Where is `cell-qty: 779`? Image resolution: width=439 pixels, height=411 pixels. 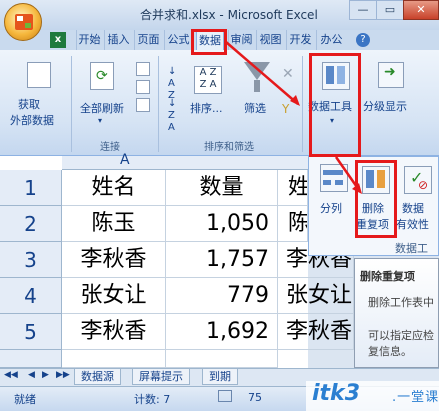 cell-qty: 779 is located at coordinates (222, 296).